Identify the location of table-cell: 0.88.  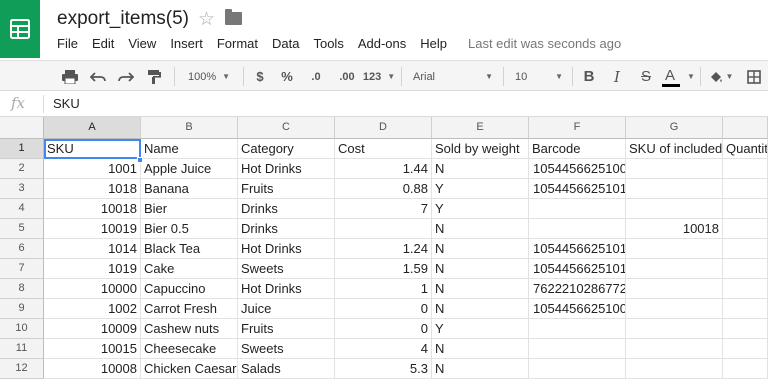
(383, 189).